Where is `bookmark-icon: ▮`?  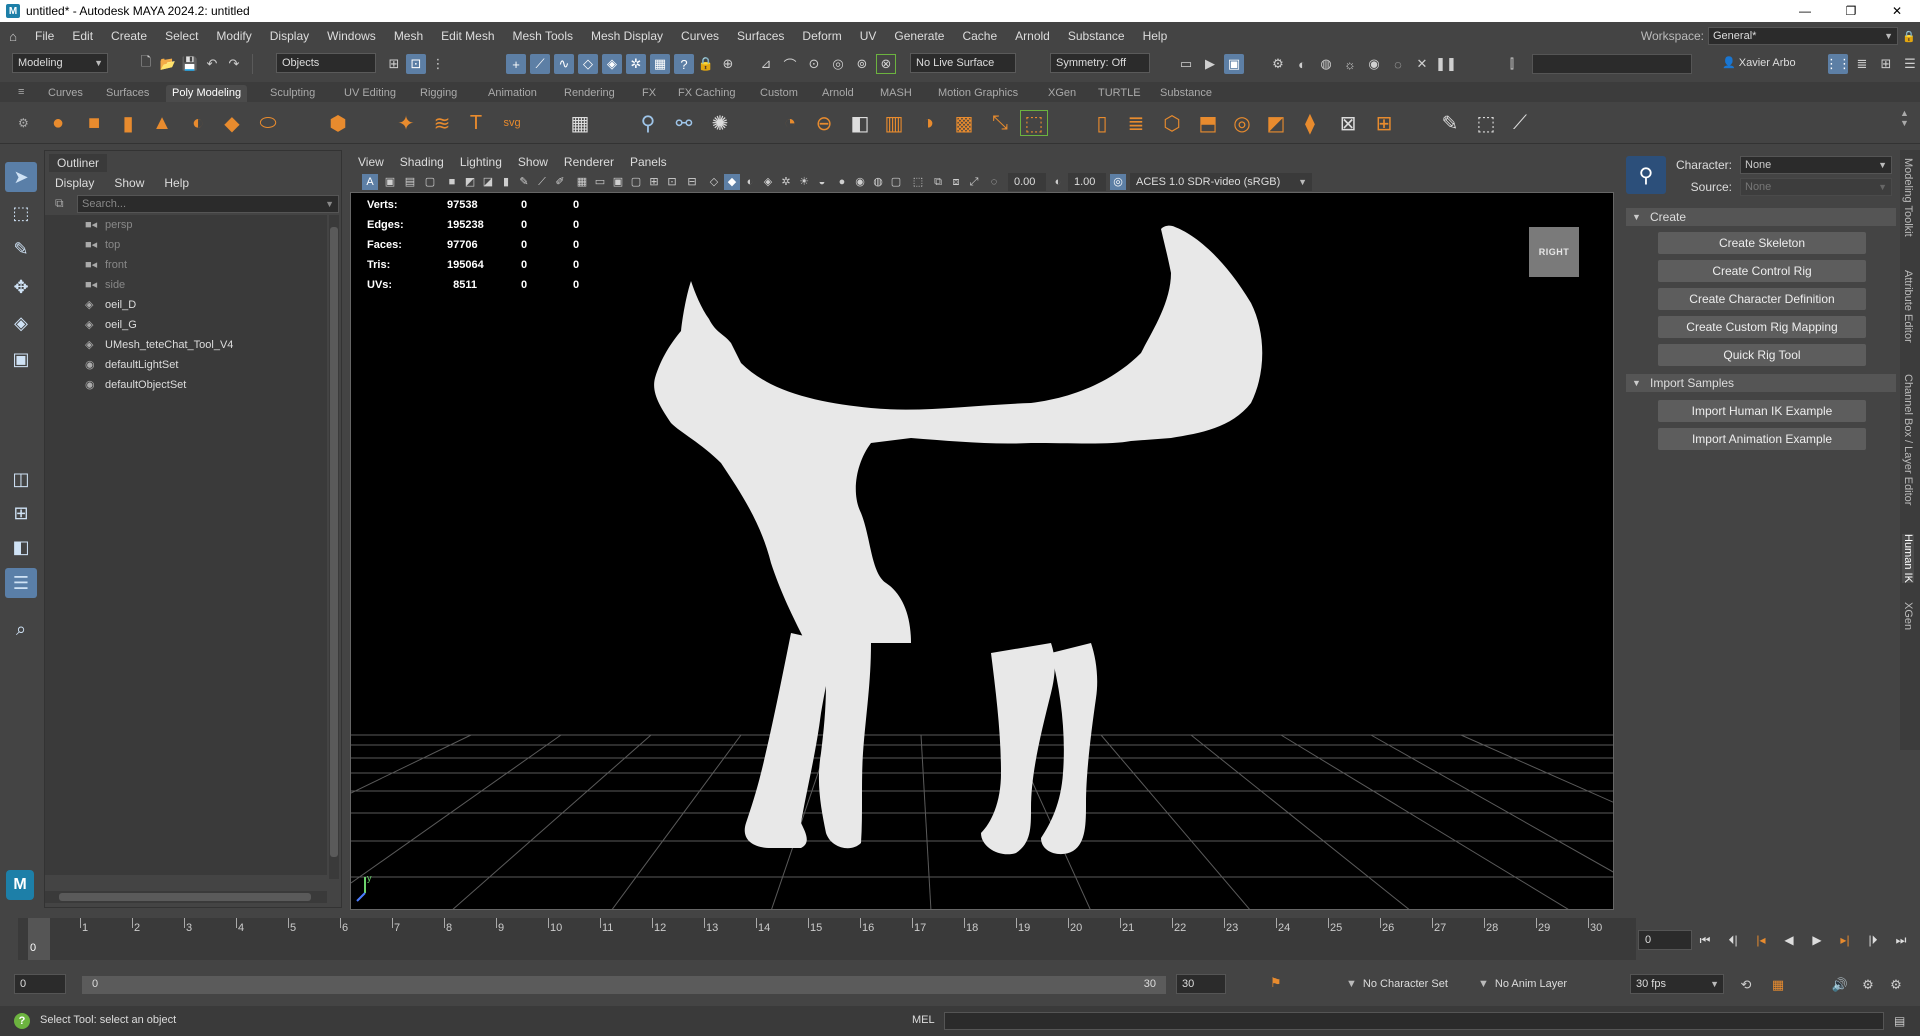
bookmark-icon: ▮ is located at coordinates (506, 182).